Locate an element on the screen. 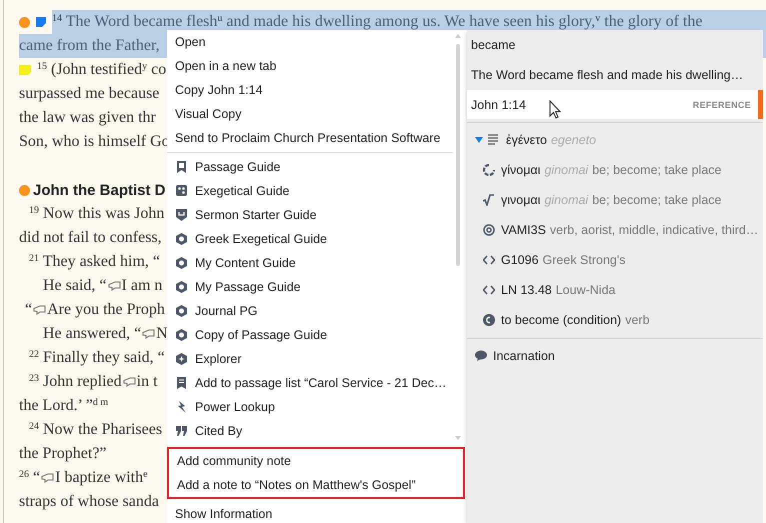  verse-text: I baptize with$^{e}$ is located at coordinates (101, 478).